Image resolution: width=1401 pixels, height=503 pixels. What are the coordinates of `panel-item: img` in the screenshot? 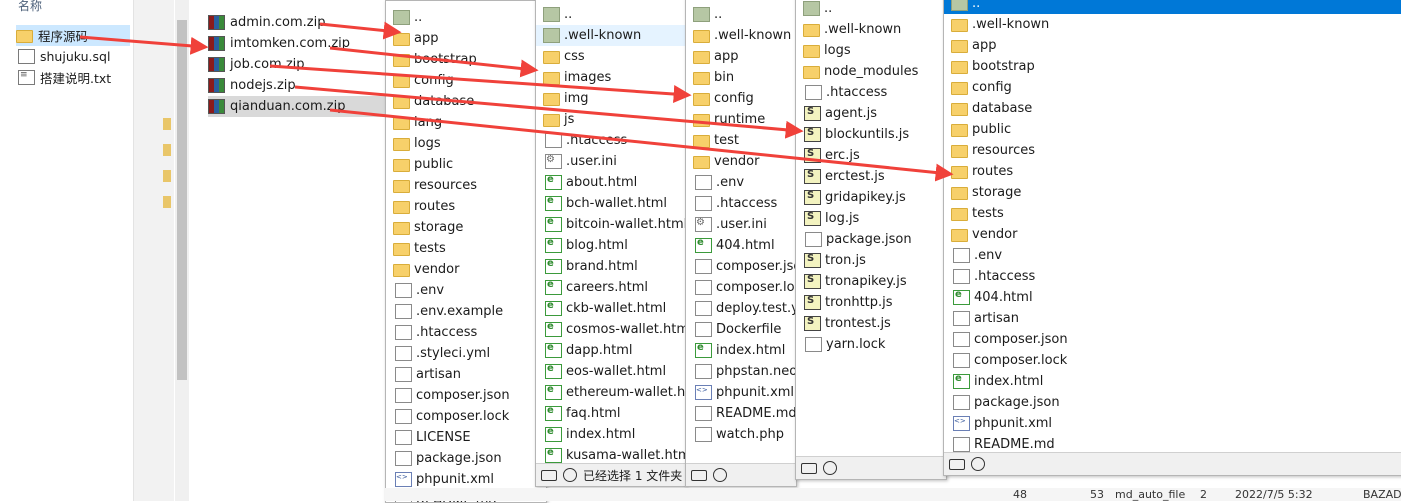 It's located at (611, 98).